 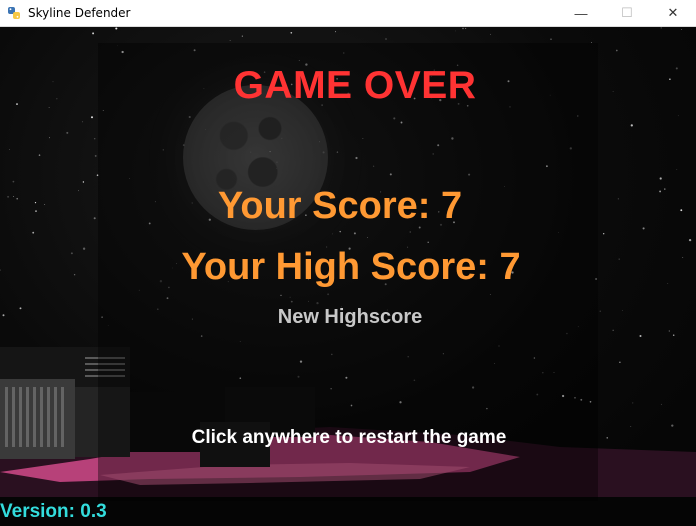 I want to click on maximize-button: ☐, so click(x=627, y=13).